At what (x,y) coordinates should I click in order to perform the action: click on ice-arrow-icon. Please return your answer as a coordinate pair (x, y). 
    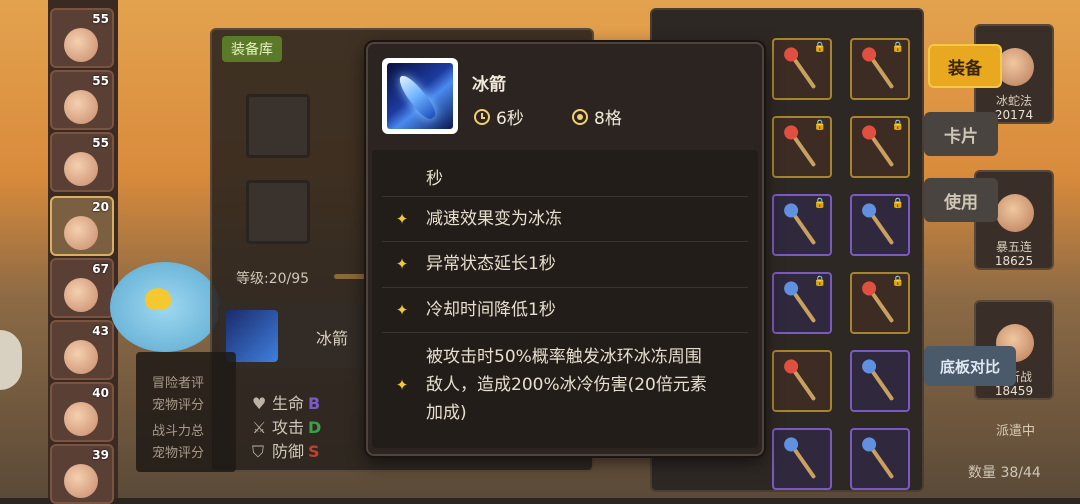
    Looking at the image, I should click on (420, 96).